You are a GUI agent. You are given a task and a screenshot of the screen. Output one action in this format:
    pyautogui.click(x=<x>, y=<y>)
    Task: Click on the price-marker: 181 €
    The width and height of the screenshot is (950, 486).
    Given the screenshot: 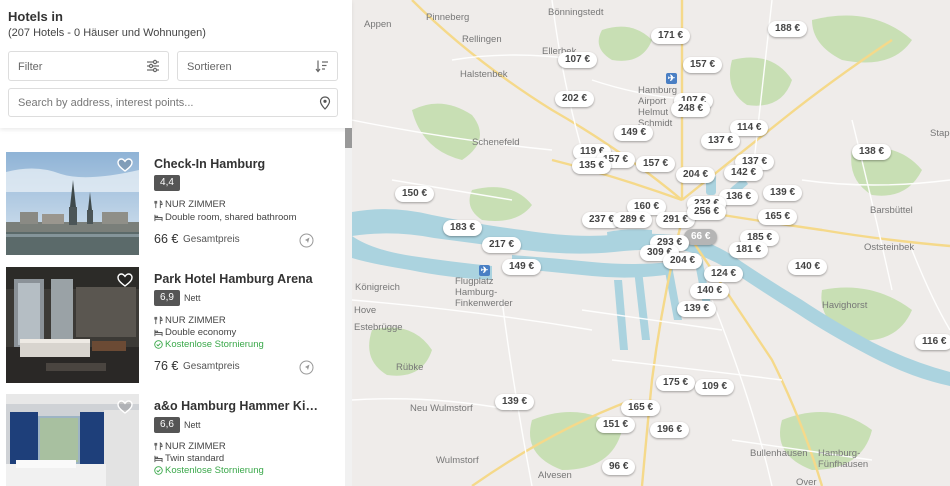 What is the action you would take?
    pyautogui.click(x=749, y=250)
    